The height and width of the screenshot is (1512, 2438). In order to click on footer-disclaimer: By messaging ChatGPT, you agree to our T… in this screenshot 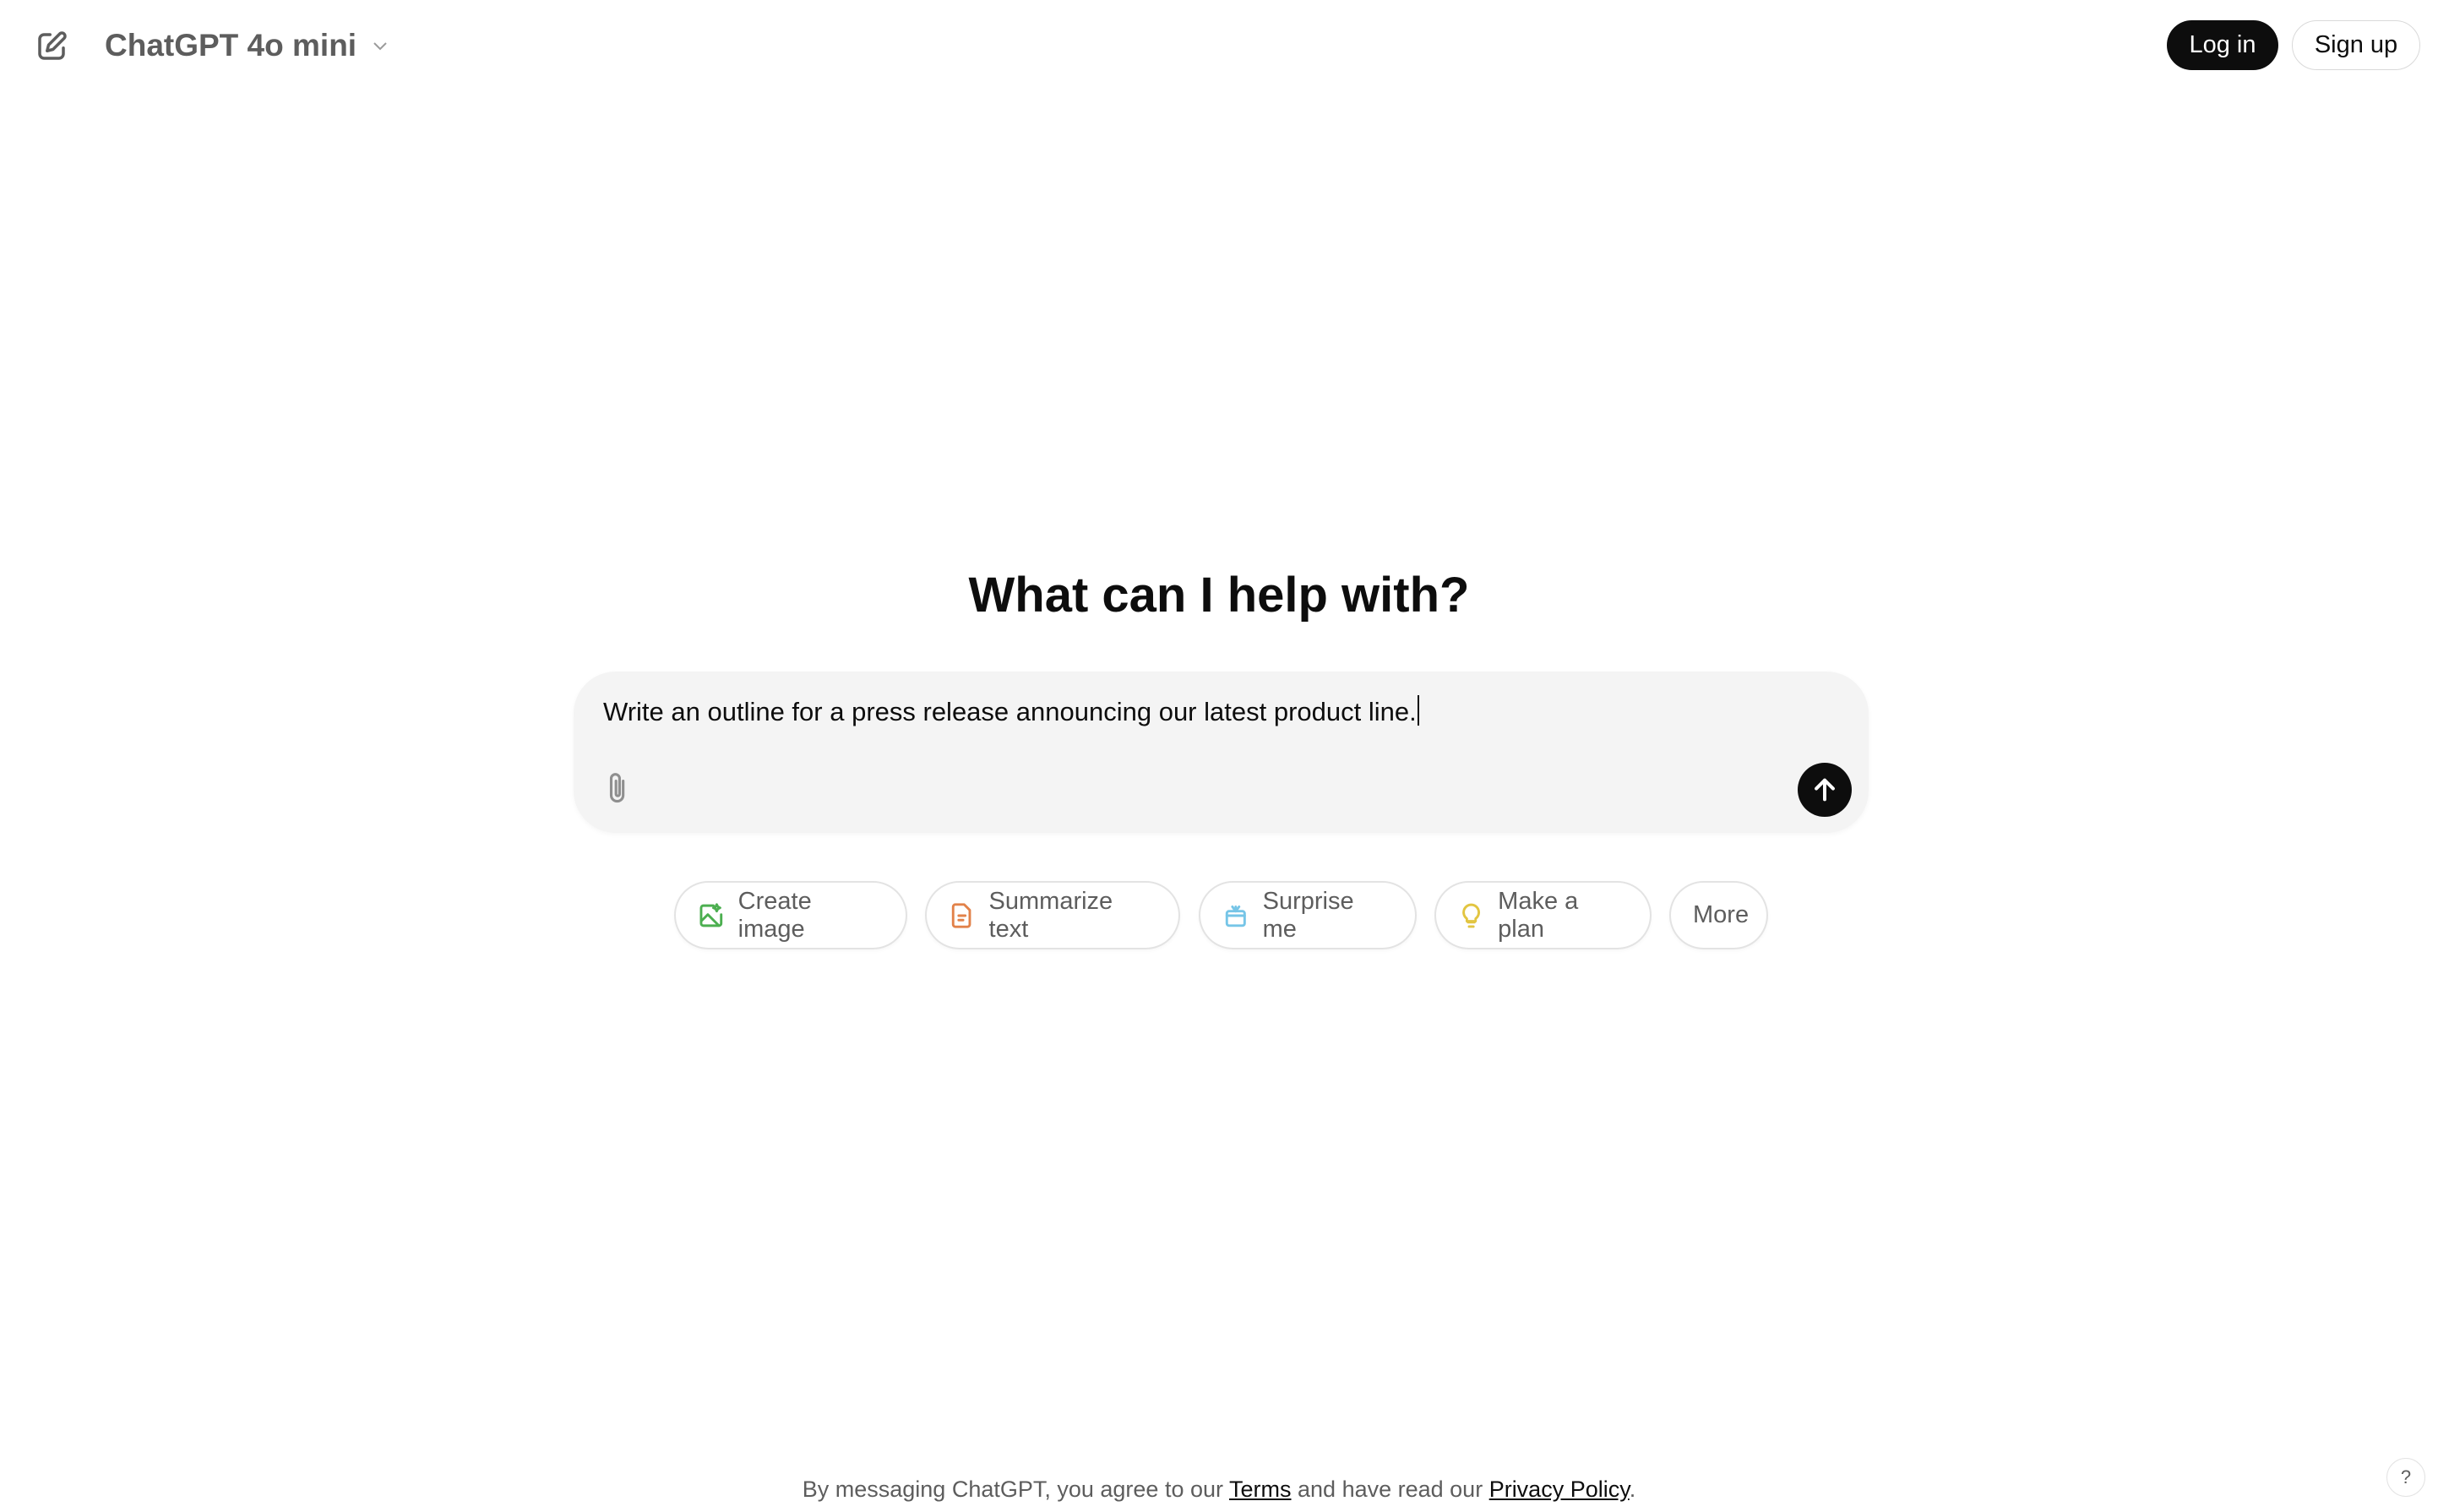, I will do `click(1219, 1489)`.